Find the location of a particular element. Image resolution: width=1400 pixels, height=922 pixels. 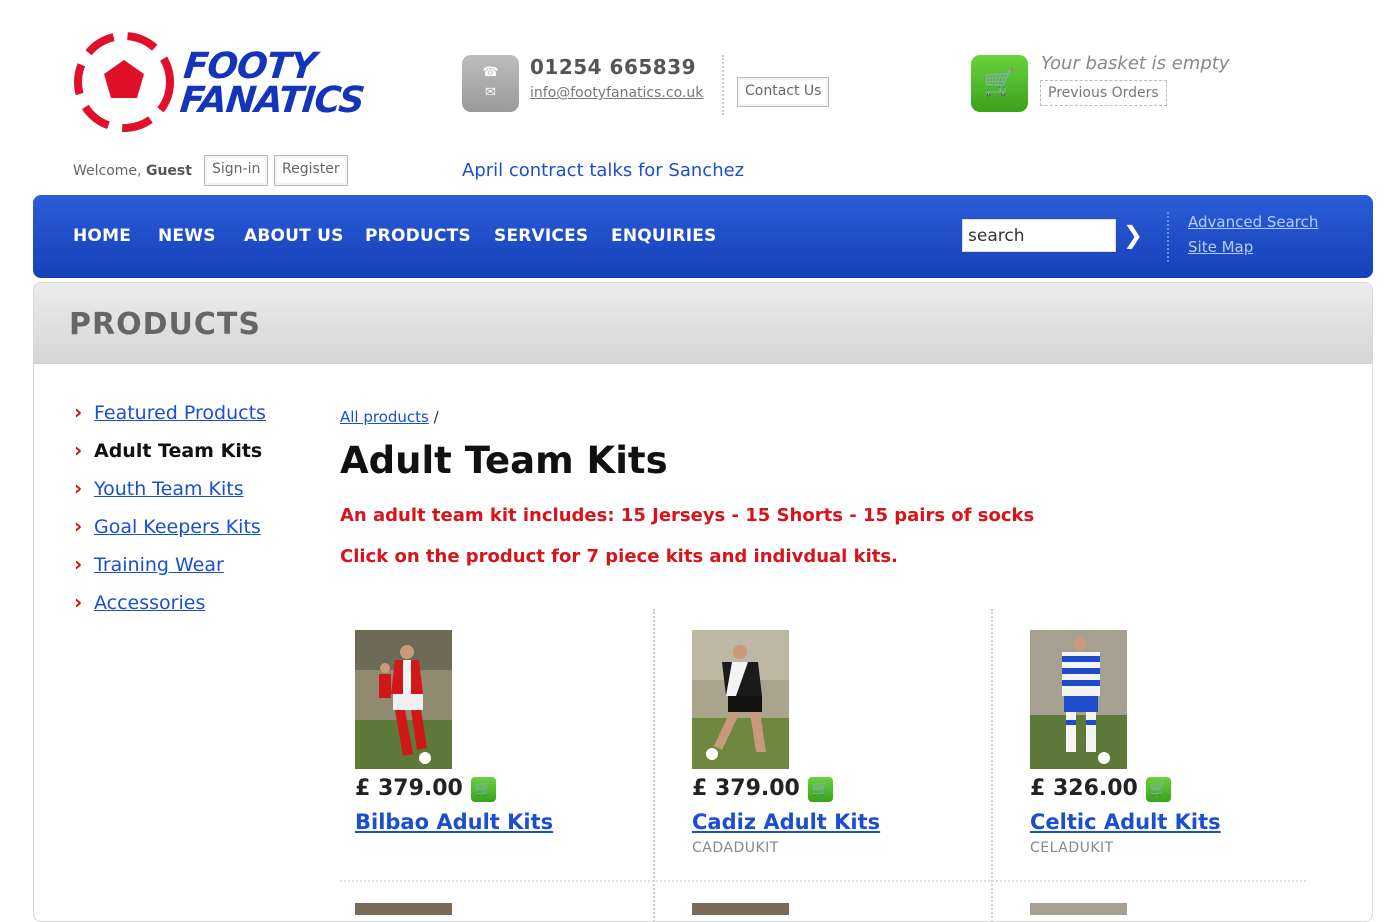

sidebar-item-label: Youth Team Kits is located at coordinates (169, 489).